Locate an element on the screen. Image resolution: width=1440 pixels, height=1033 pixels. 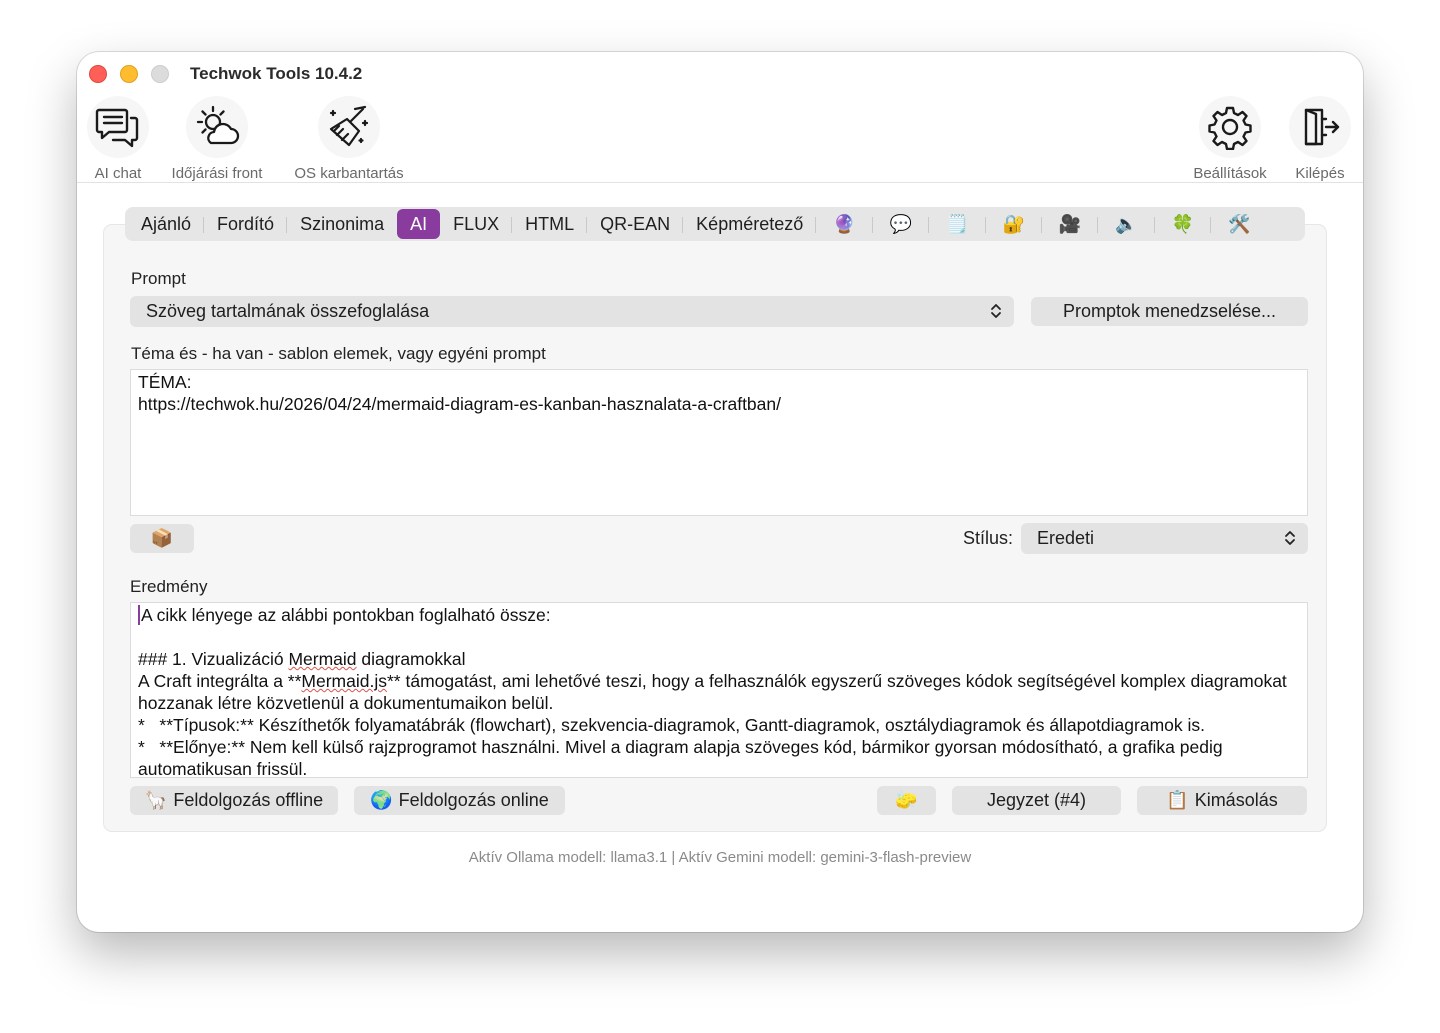
result-line-text: ### 1. Vizualizáció is located at coordinates (213, 659).